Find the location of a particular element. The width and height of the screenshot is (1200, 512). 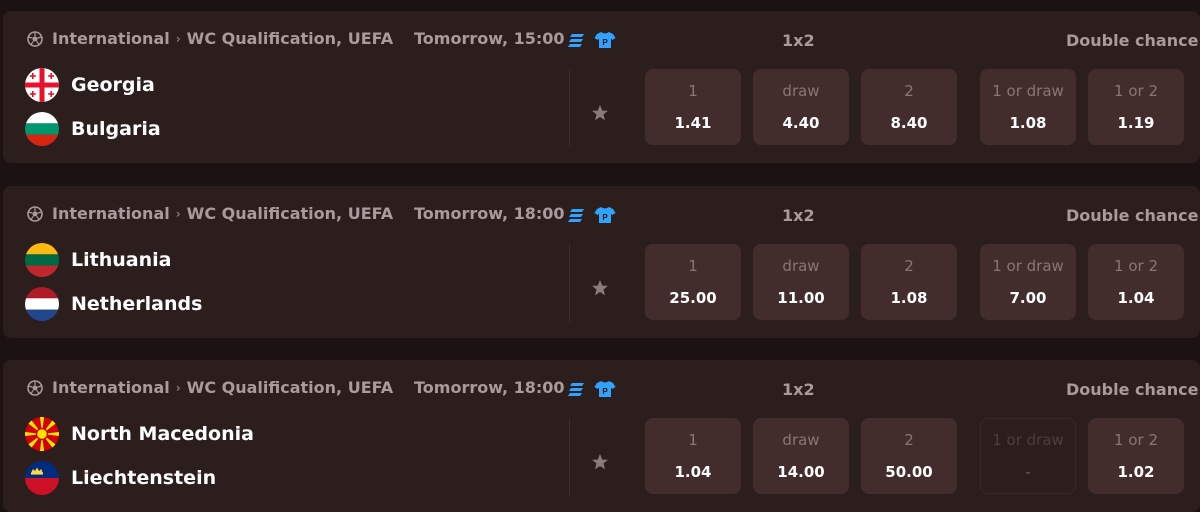

odds-button-home-win: 1 25.00 is located at coordinates (693, 282).